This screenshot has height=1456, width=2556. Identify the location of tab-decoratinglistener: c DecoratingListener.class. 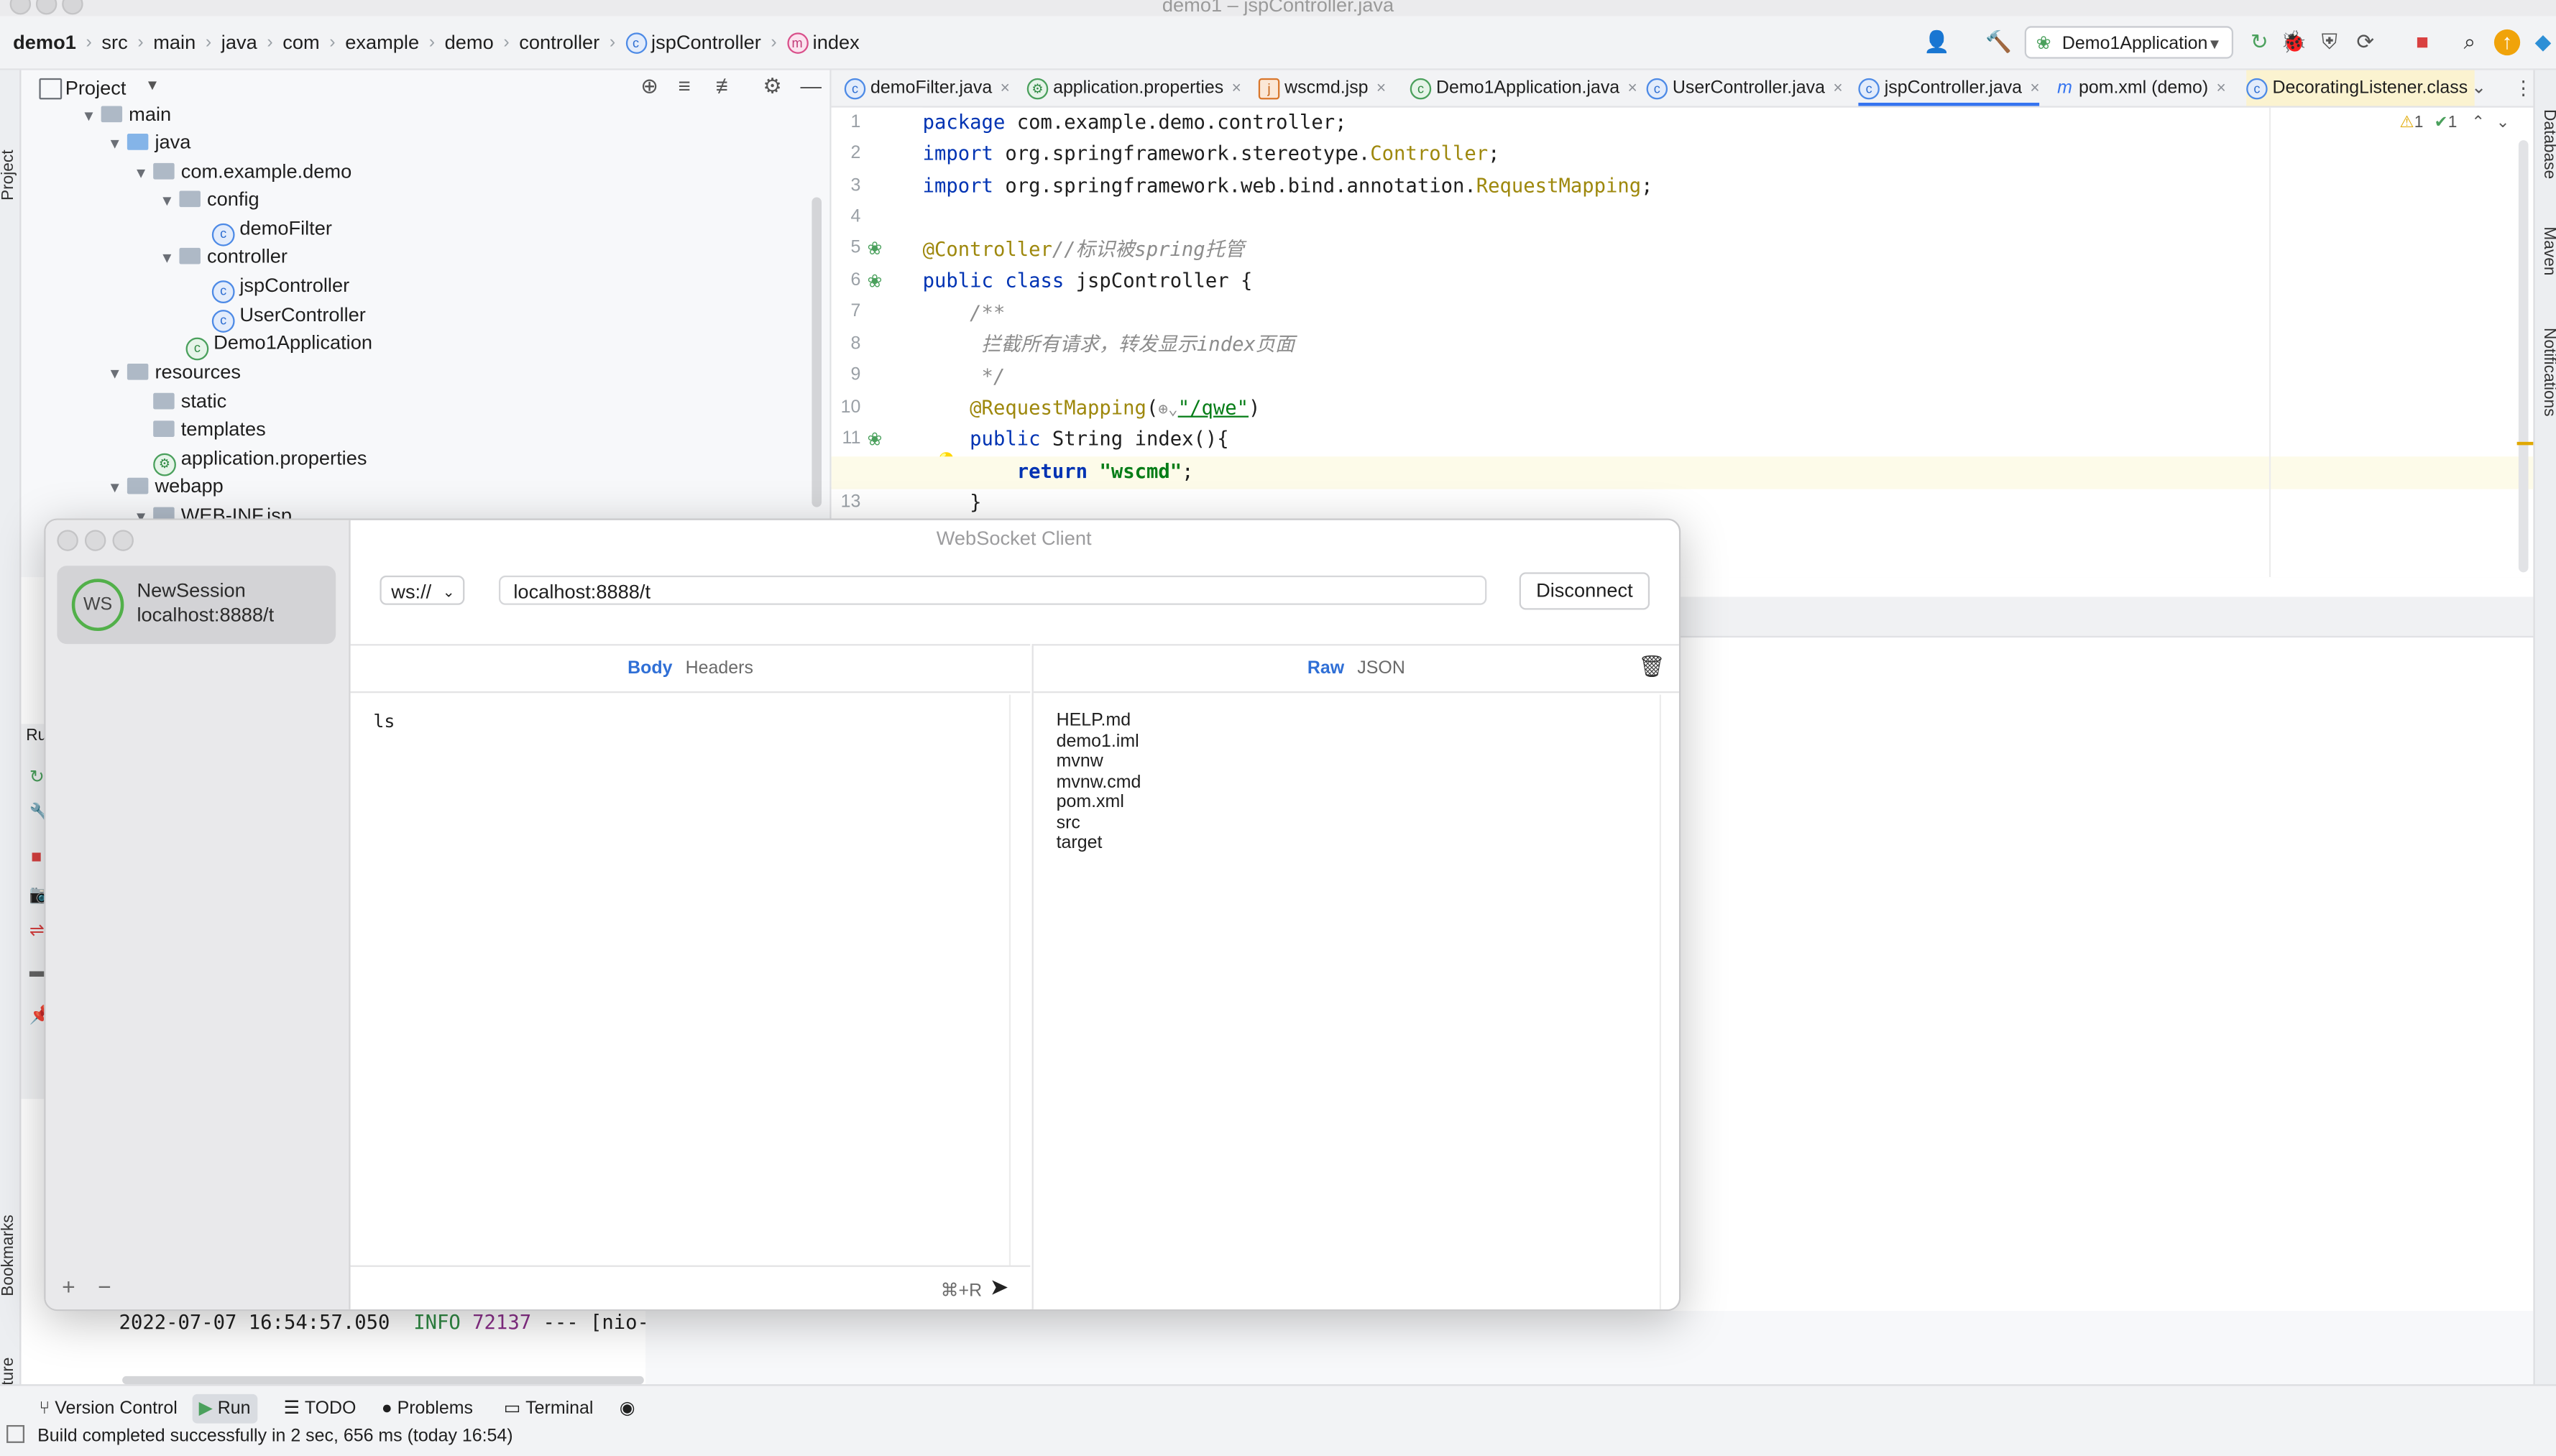
(2361, 88).